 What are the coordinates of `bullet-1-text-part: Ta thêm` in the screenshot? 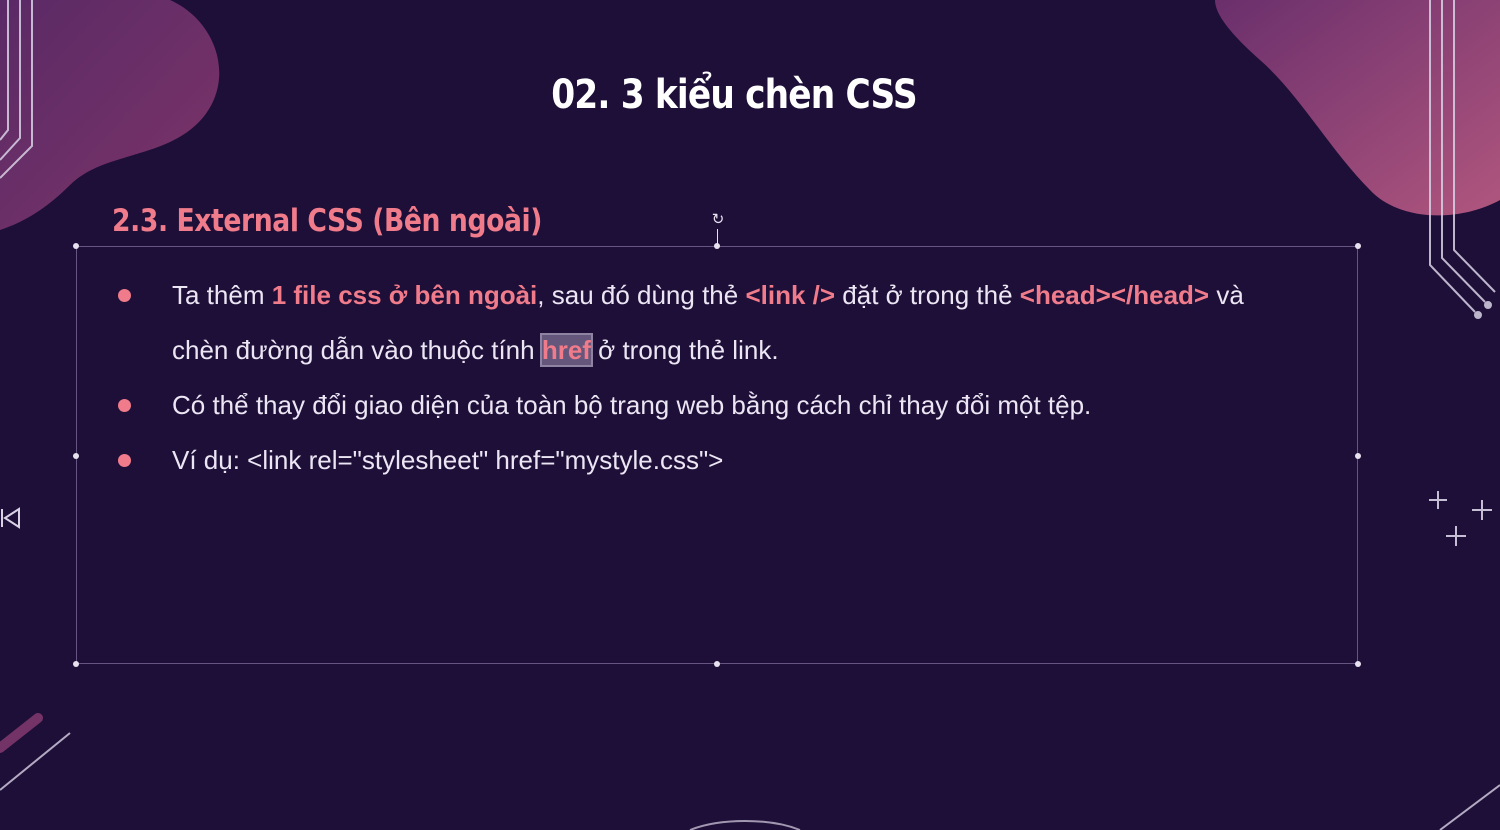 It's located at (222, 295).